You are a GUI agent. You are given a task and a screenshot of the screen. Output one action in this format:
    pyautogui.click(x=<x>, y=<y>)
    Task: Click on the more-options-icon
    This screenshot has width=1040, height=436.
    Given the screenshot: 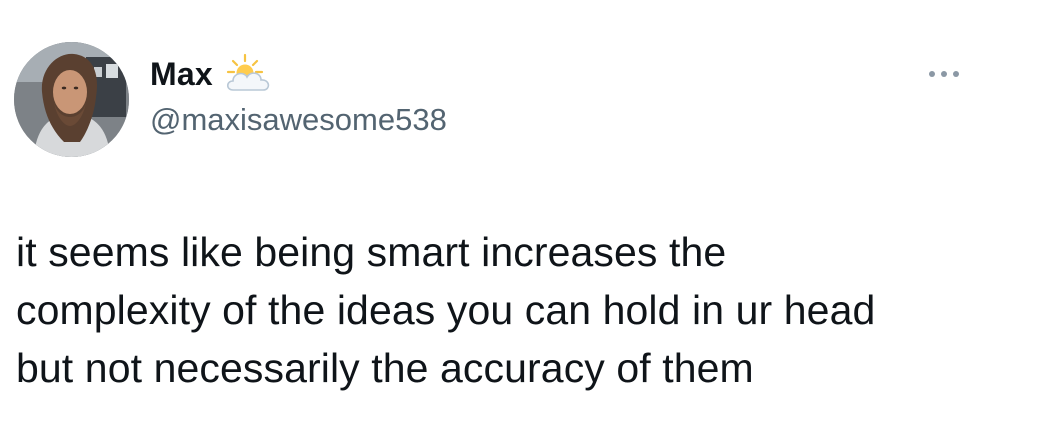 What is the action you would take?
    pyautogui.click(x=944, y=74)
    